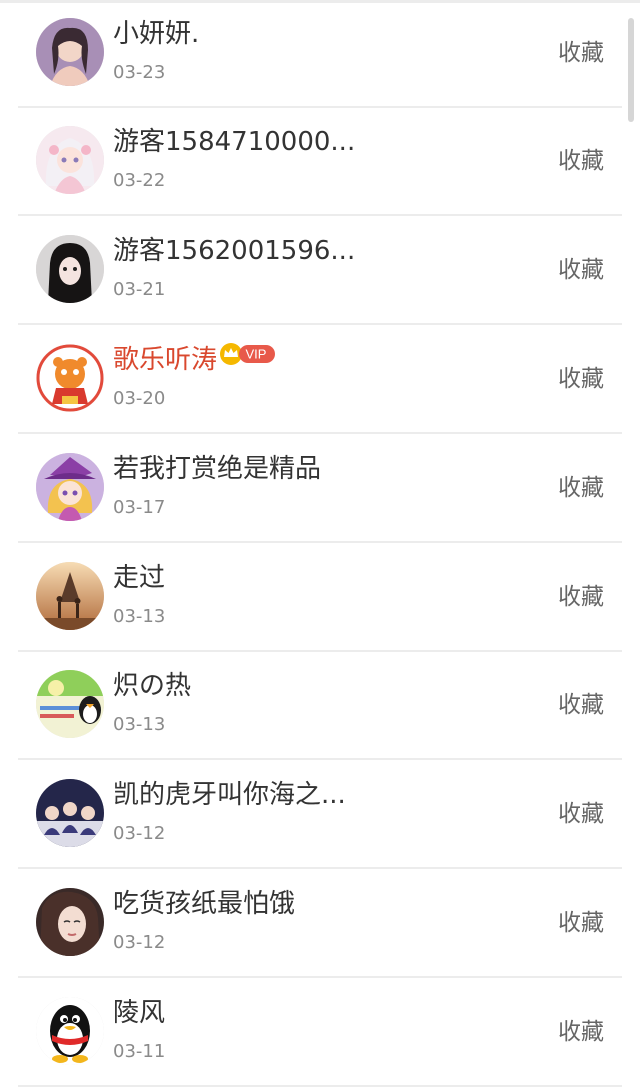 This screenshot has width=640, height=1088. Describe the element at coordinates (204, 904) in the screenshot. I see `user-name: 吃货孩纸最怕饿` at that location.